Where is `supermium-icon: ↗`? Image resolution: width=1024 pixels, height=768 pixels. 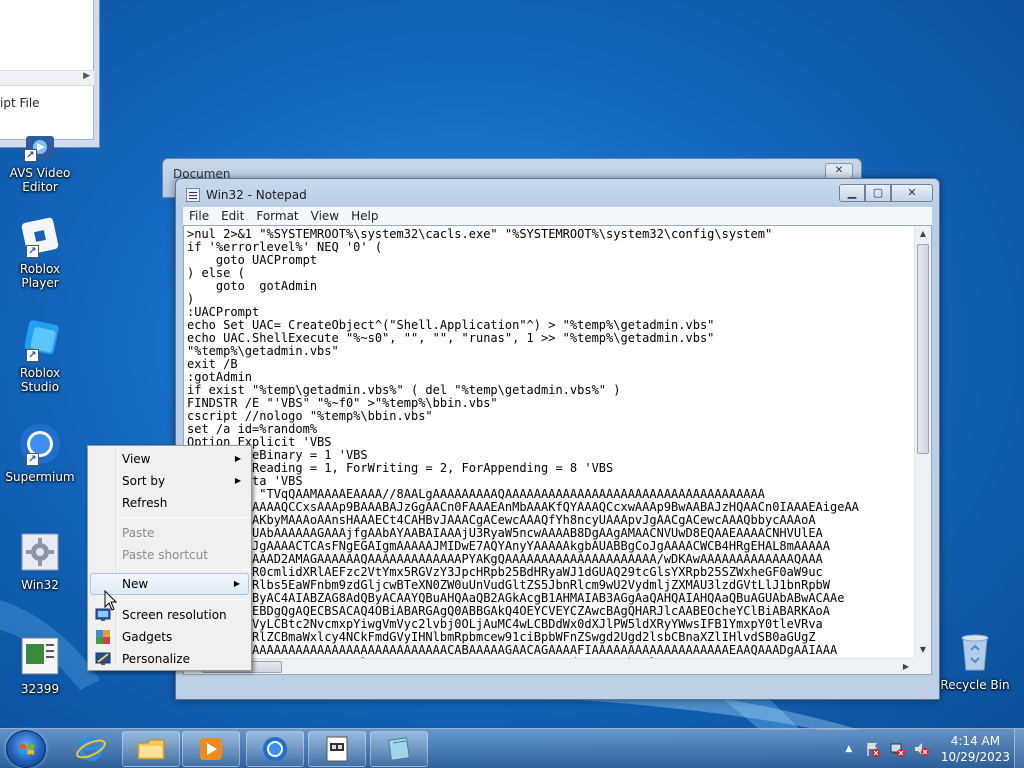 supermium-icon: ↗ is located at coordinates (40, 444).